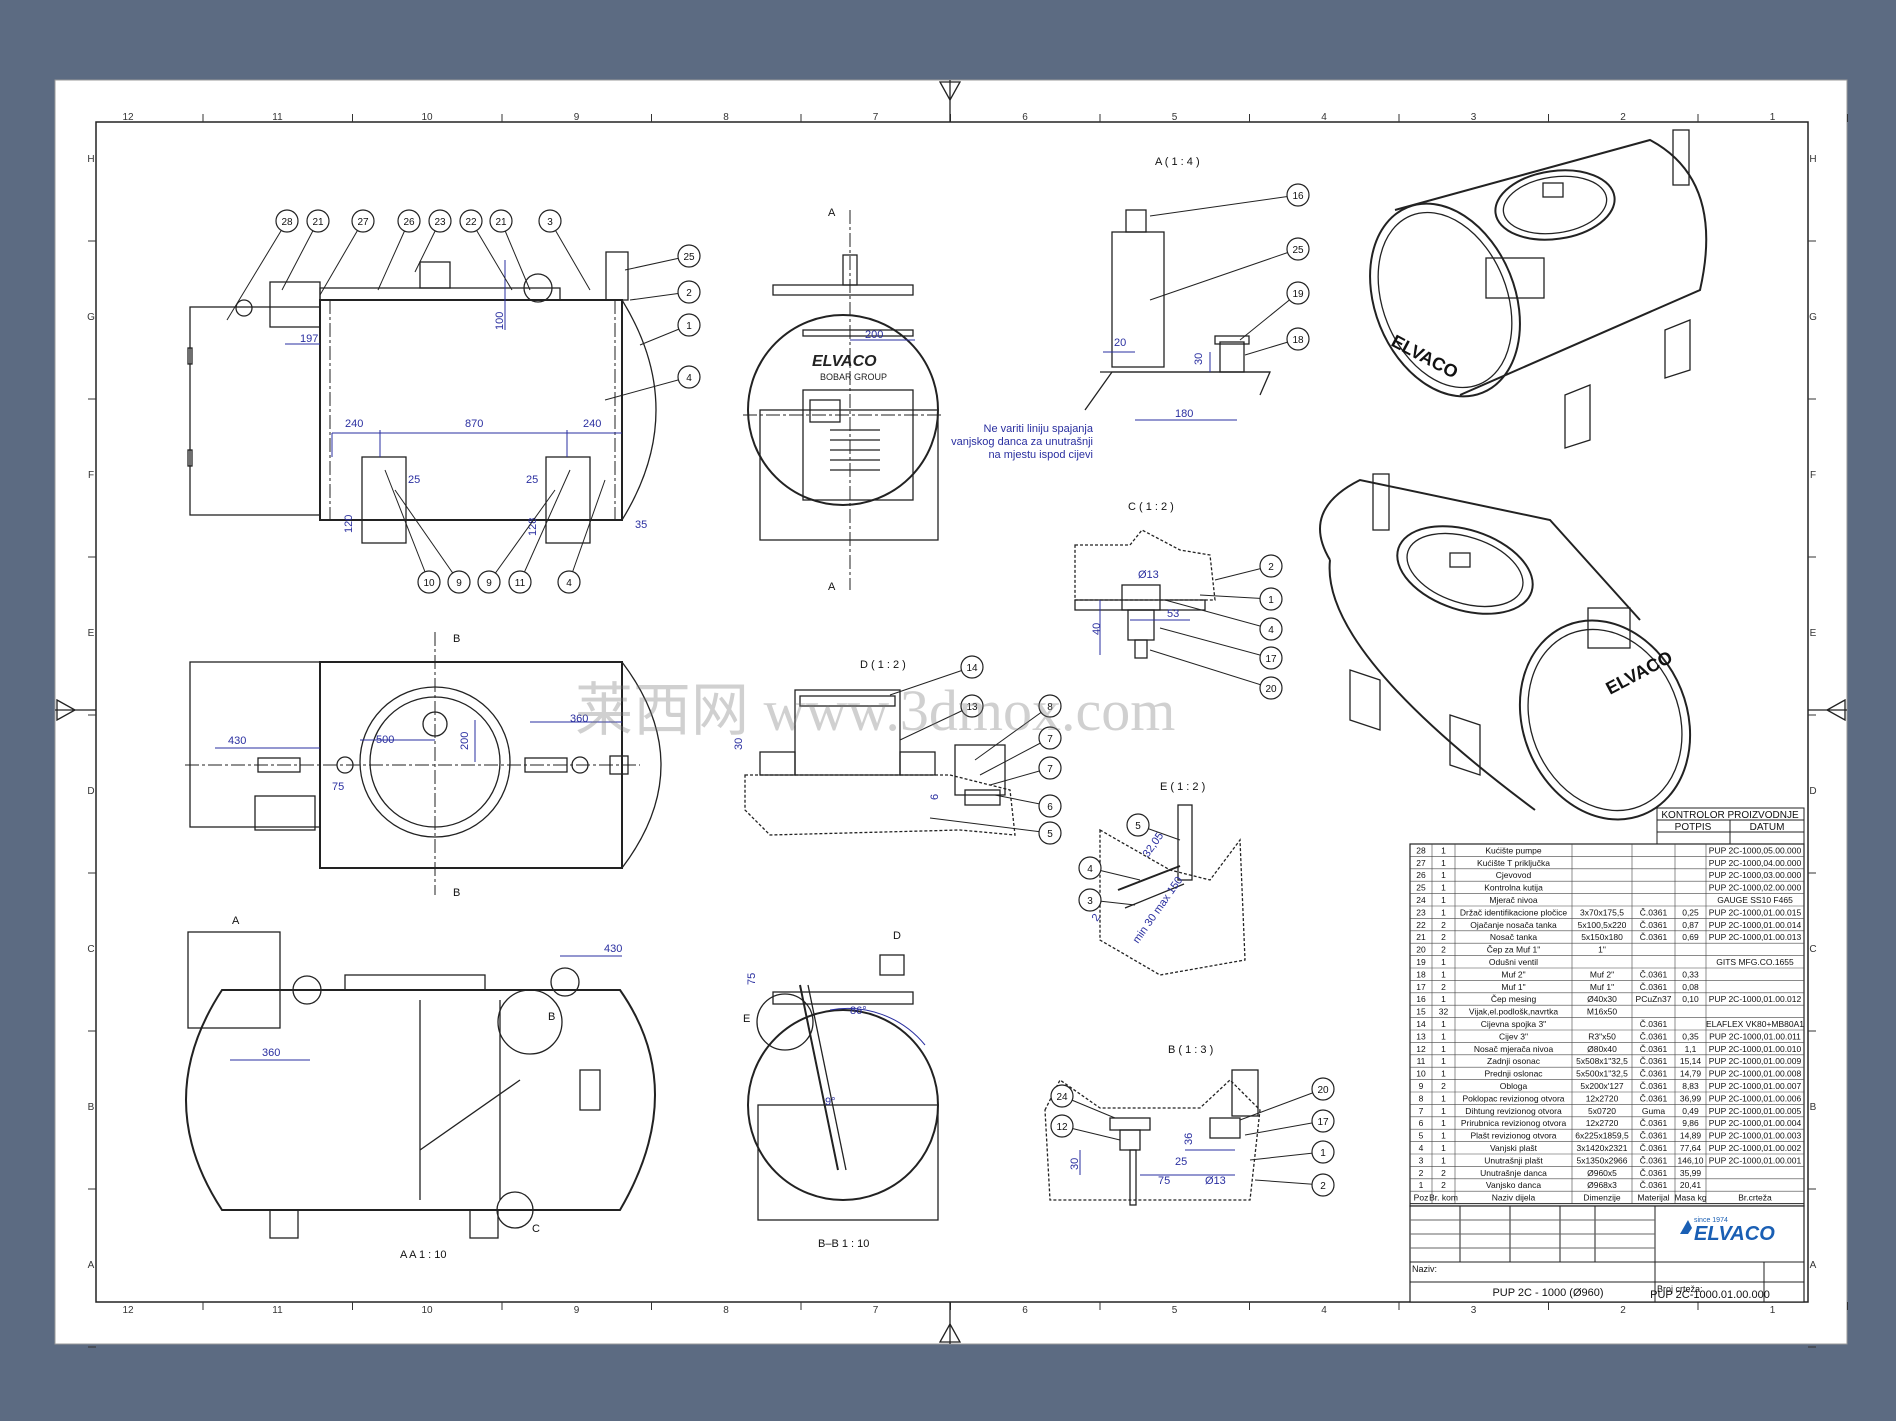  What do you see at coordinates (1755, 1160) in the screenshot?
I see `bom-cell: PUP 2C-1000,01.00.001` at bounding box center [1755, 1160].